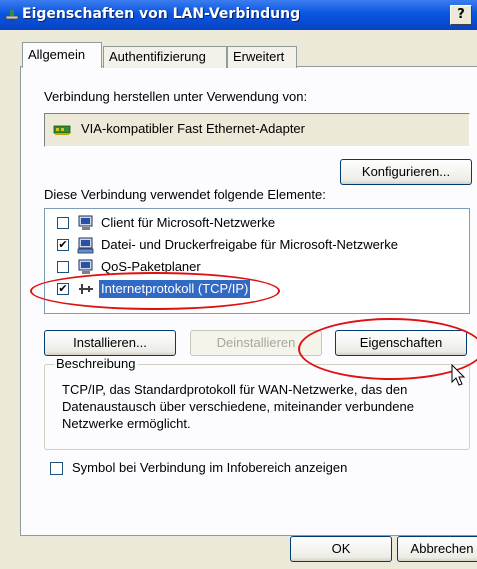 This screenshot has height=569, width=477. What do you see at coordinates (165, 57) in the screenshot?
I see `tab-authentication: Authentifizierung` at bounding box center [165, 57].